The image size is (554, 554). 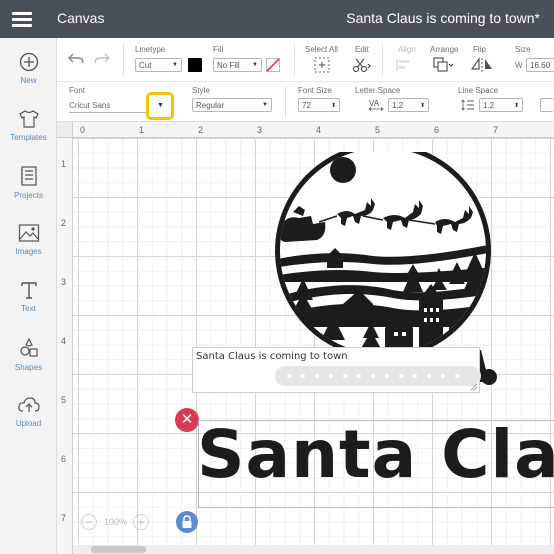 I want to click on project-title: Santa Claus is coming to town*, so click(x=443, y=18).